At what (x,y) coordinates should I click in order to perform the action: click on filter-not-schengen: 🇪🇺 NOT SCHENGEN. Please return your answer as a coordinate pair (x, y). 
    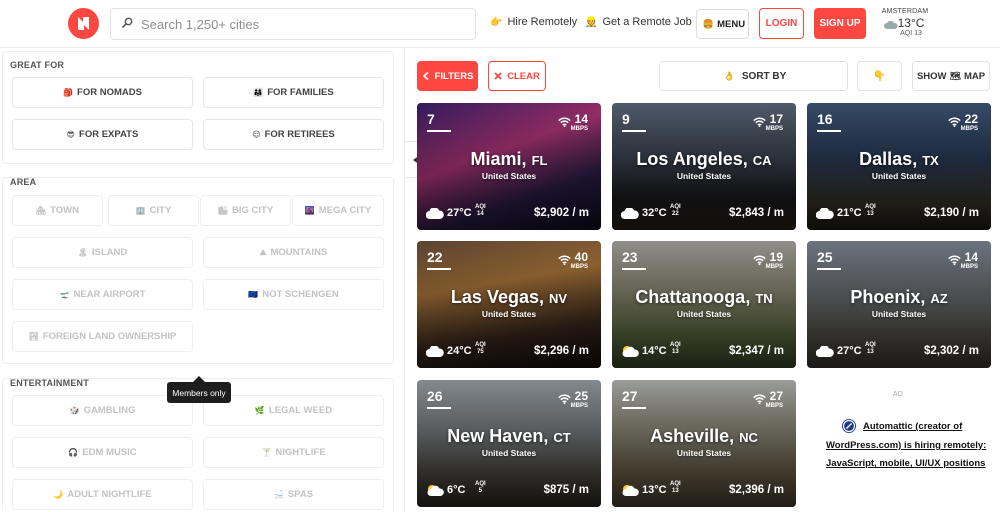
    Looking at the image, I should click on (293, 294).